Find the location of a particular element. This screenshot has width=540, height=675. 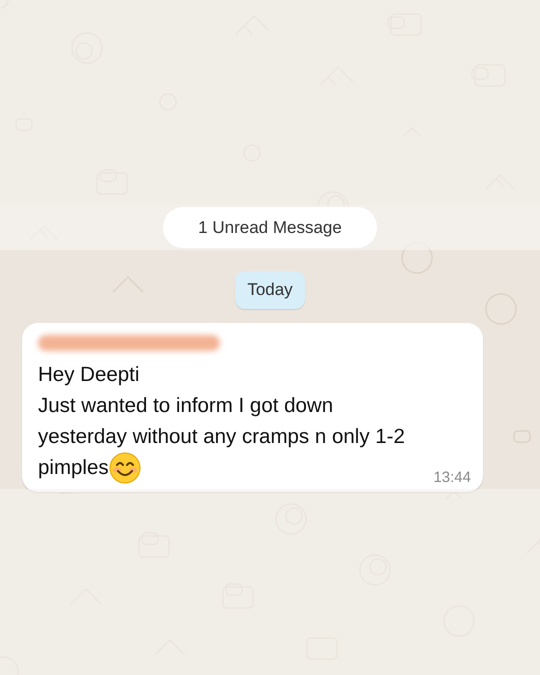

smiling-emoji-icon is located at coordinates (124, 468).